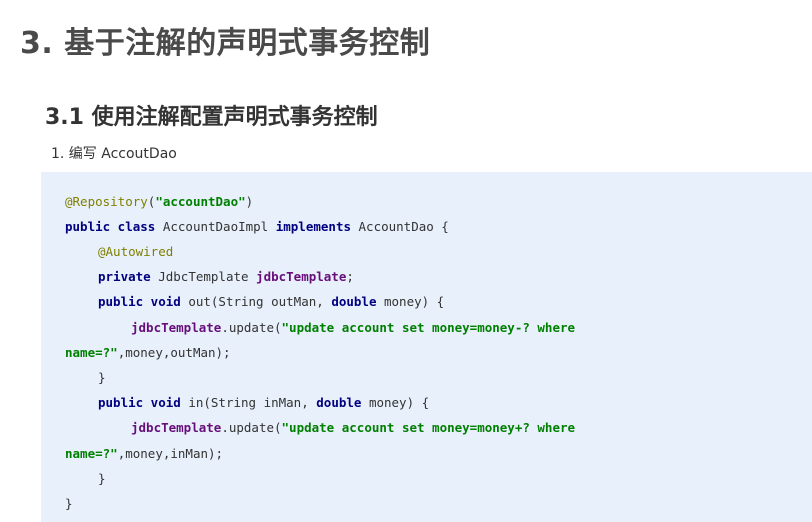 This screenshot has height=522, width=812. I want to click on code-text: JdbcTemplate, so click(203, 276).